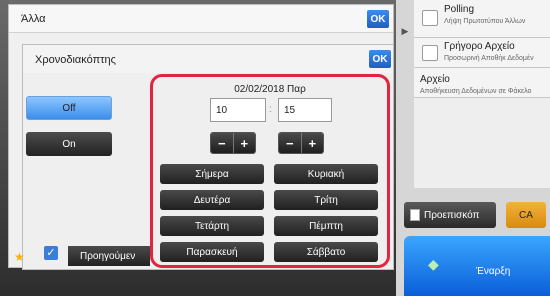  Describe the element at coordinates (482, 143) in the screenshot. I see `right-panel-empty-area` at that location.